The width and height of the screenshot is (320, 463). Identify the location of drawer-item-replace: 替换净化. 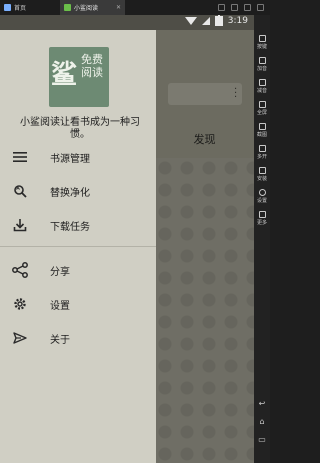
(78, 191).